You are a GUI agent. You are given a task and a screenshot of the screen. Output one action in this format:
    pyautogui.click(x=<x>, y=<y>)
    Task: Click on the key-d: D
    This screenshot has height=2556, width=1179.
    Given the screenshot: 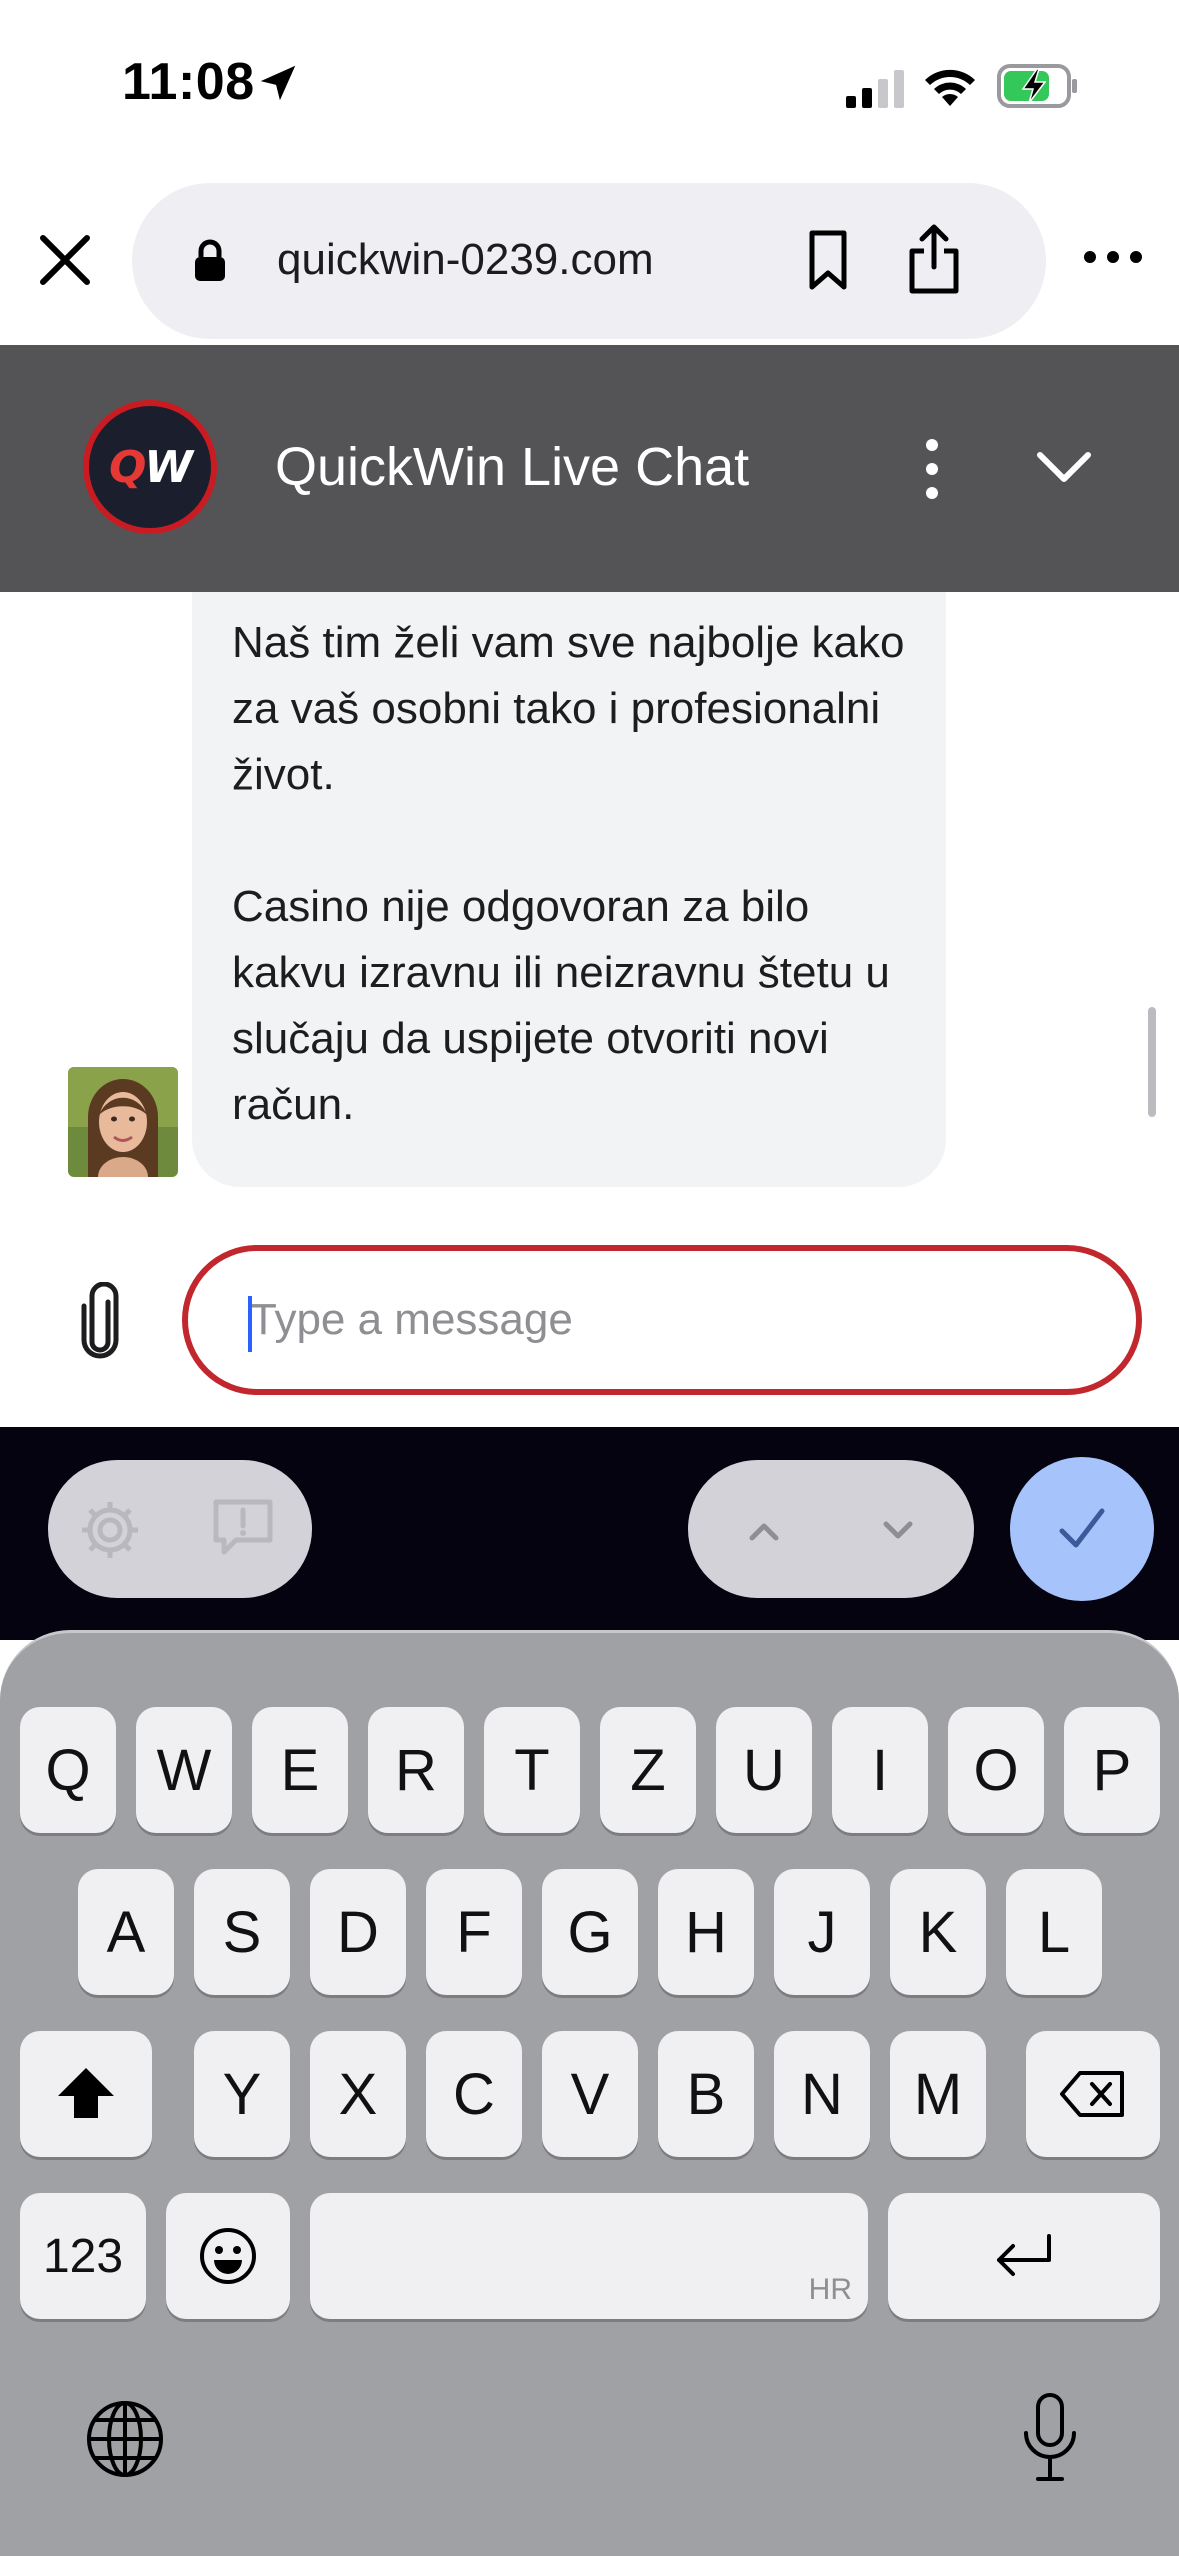 What is the action you would take?
    pyautogui.click(x=358, y=1932)
    